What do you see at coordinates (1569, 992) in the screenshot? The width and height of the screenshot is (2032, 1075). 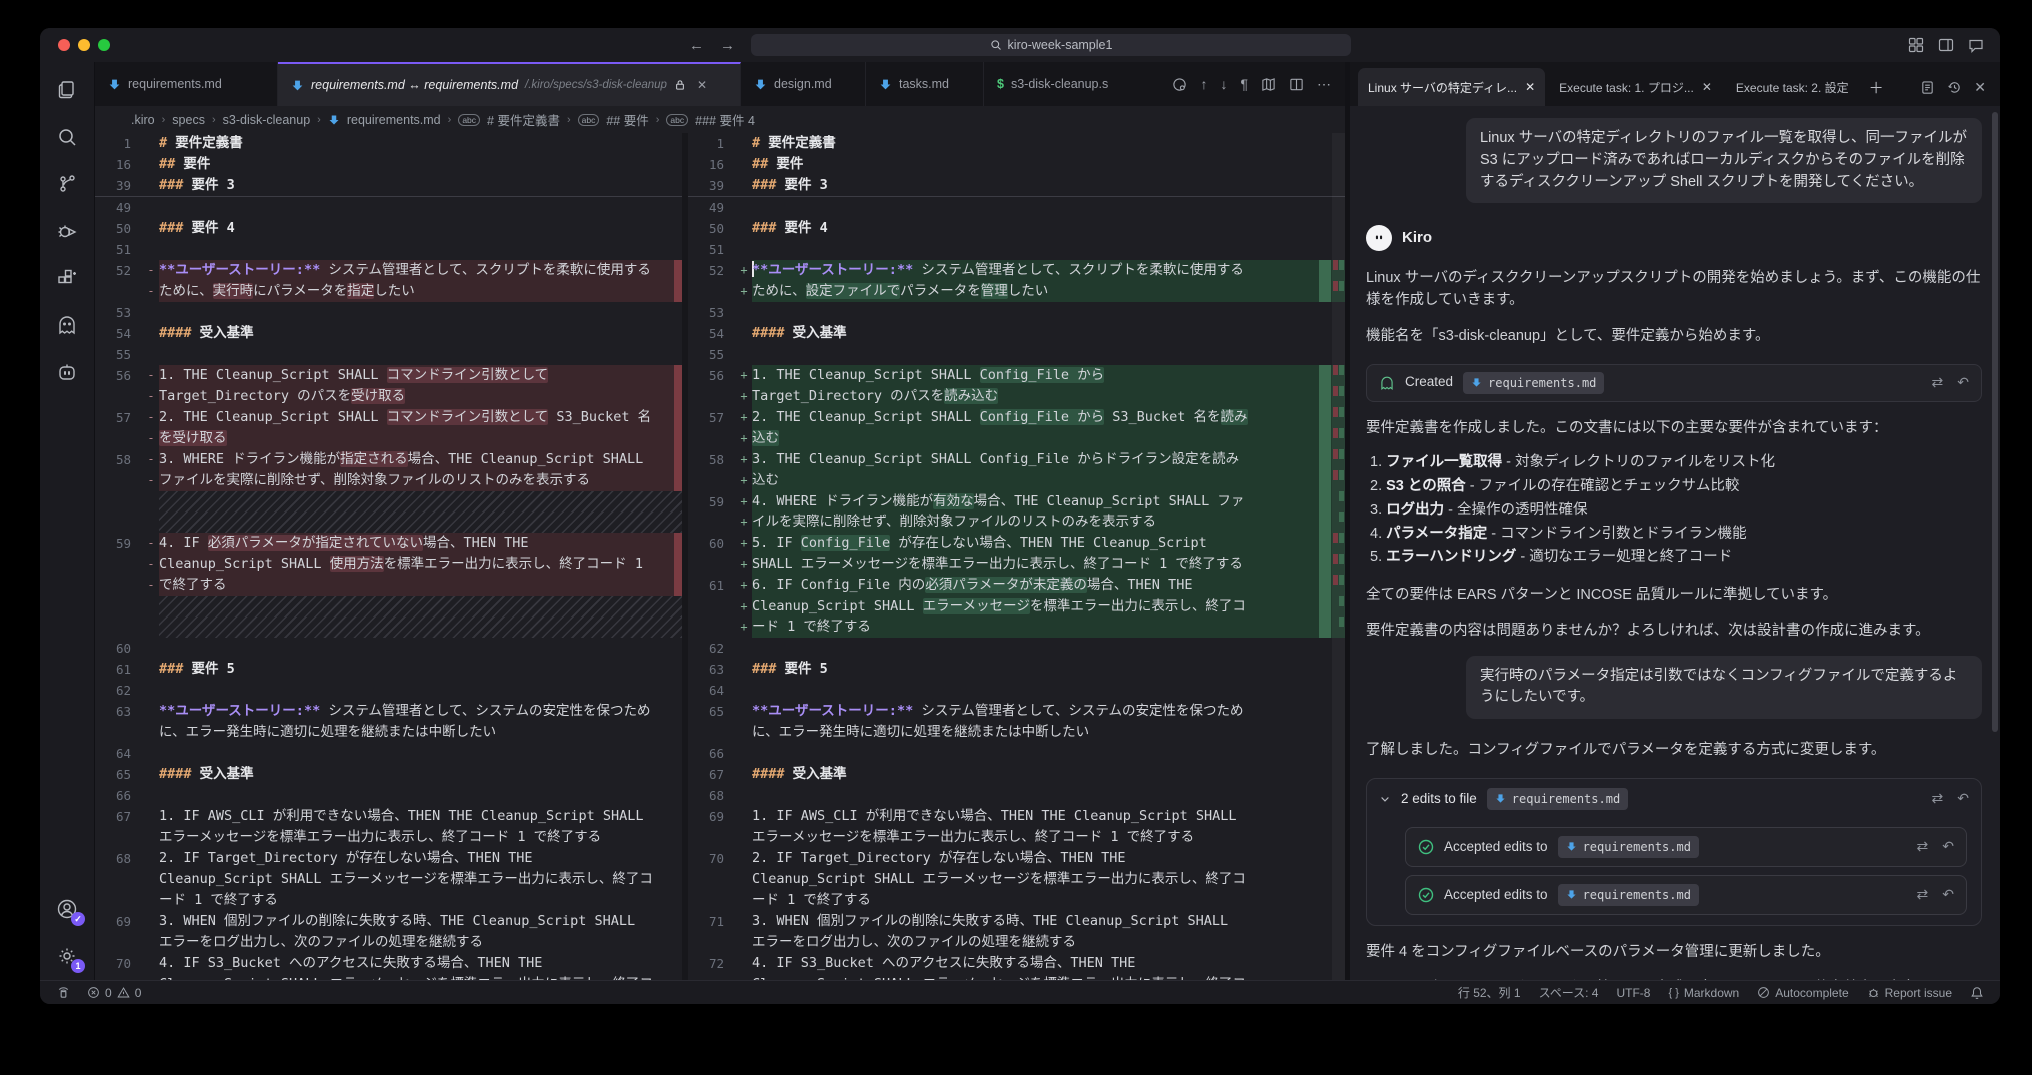 I see `indentation: スペース: 4` at bounding box center [1569, 992].